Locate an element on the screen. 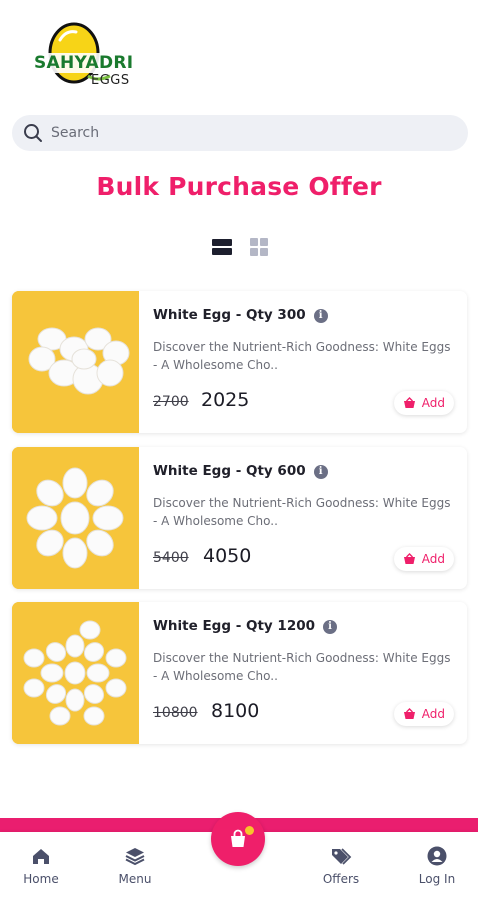  product-name: White Egg - Qty 600 i is located at coordinates (240, 471).